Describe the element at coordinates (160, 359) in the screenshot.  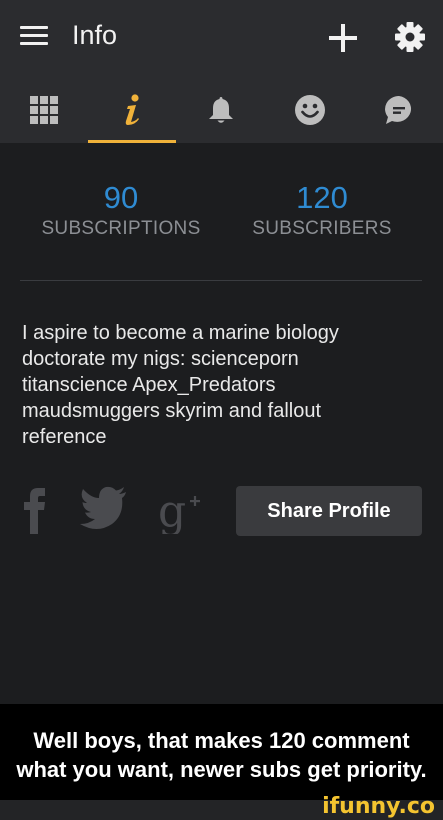
I see `bio-line: doctorate my nigs: scienceporn` at that location.